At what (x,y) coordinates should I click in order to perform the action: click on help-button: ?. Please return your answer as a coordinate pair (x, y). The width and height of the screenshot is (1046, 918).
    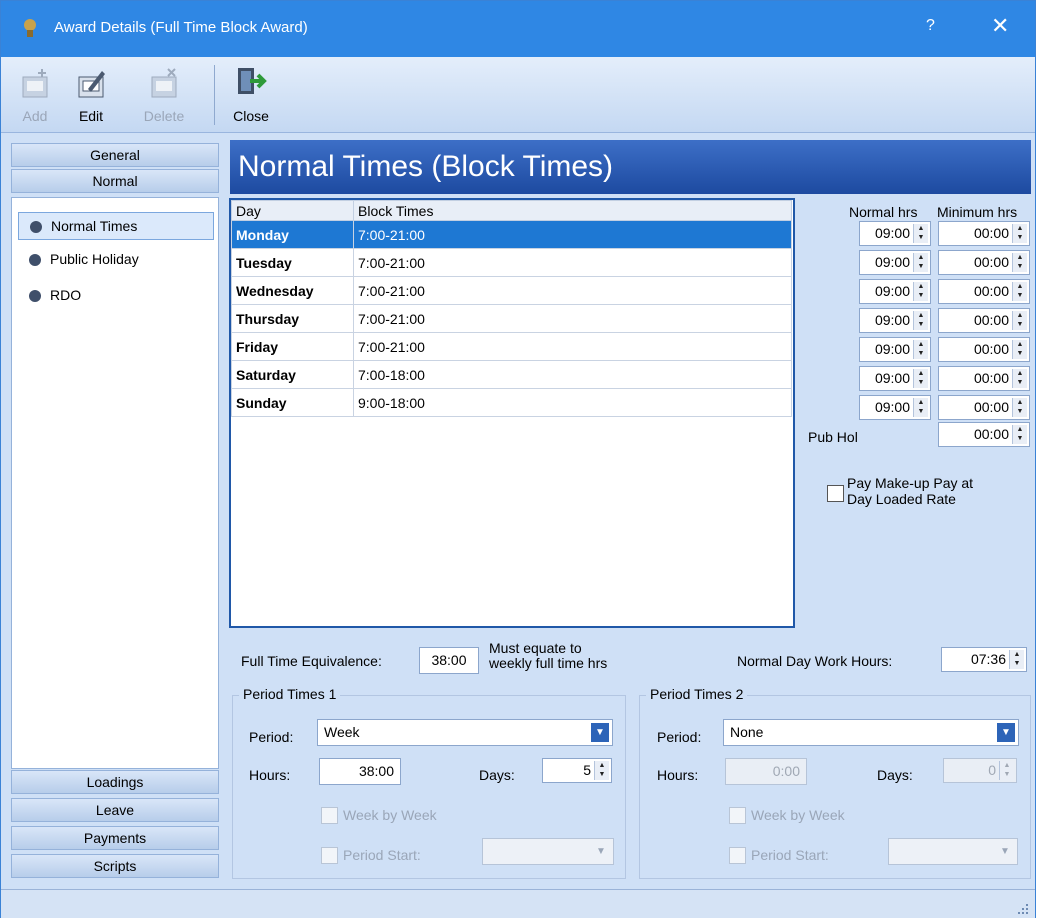
    Looking at the image, I should click on (930, 26).